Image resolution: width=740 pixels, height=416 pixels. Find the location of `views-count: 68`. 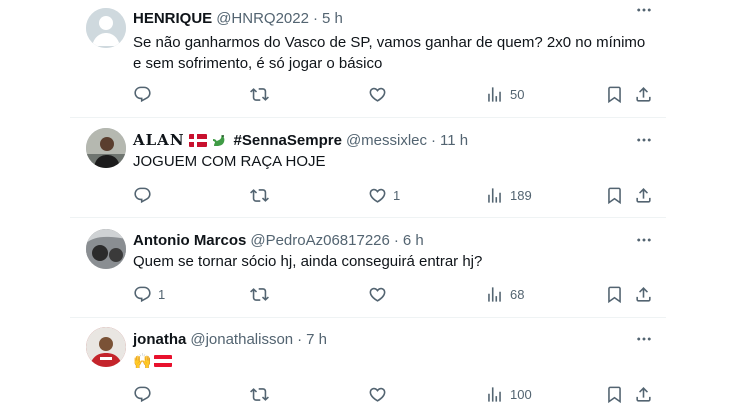

views-count: 68 is located at coordinates (517, 294).